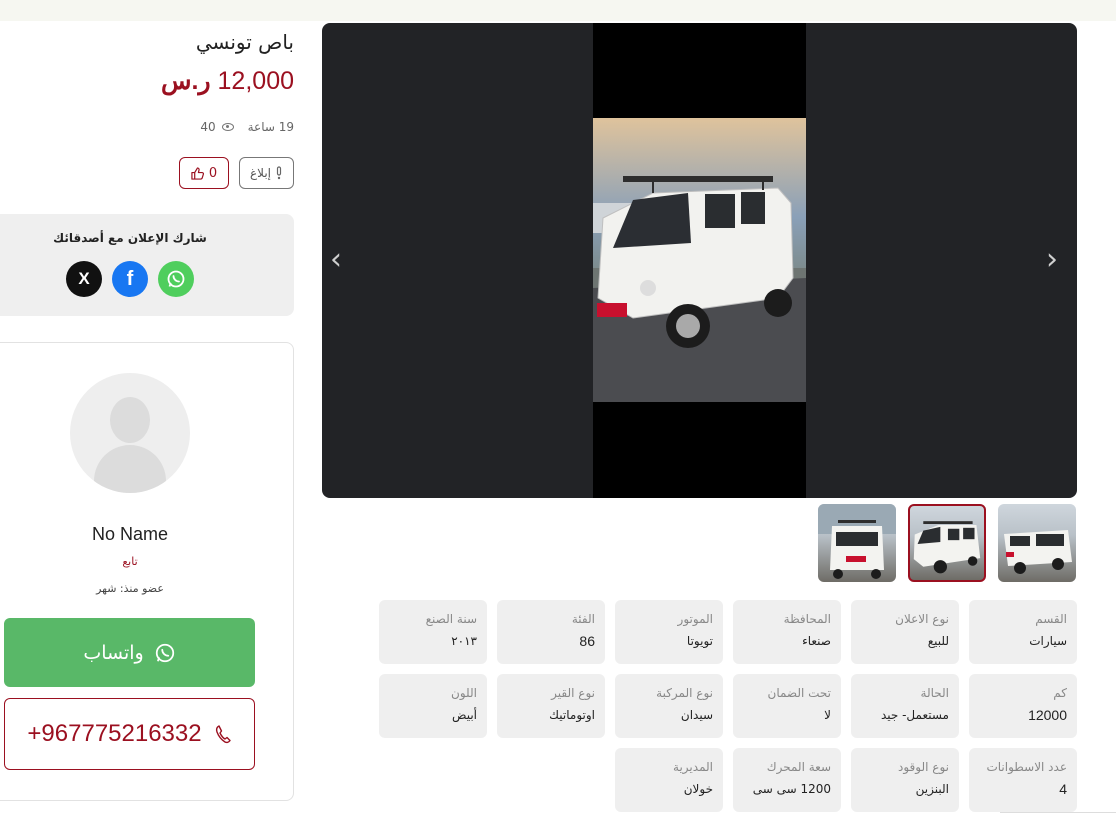 The image size is (1116, 822). I want to click on like-button: 0, so click(204, 173).